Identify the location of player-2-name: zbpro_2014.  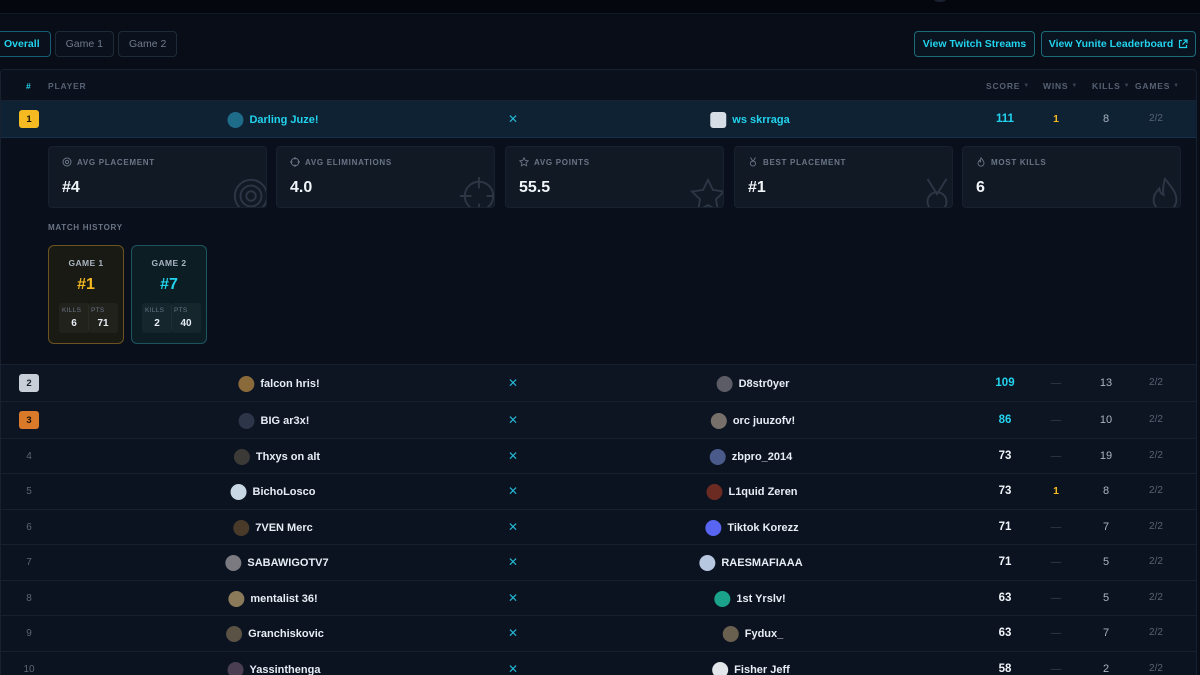
(750, 457).